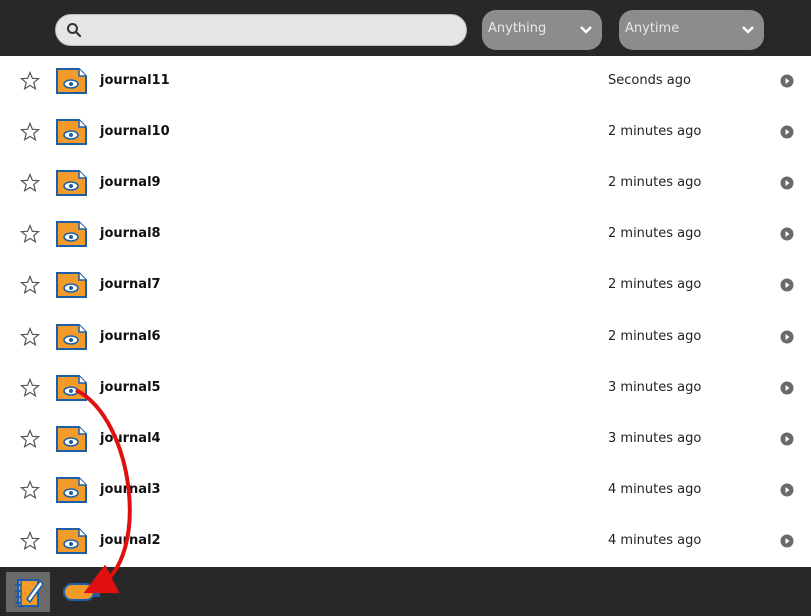 The width and height of the screenshot is (811, 616). I want to click on entry-title: journal4, so click(130, 438).